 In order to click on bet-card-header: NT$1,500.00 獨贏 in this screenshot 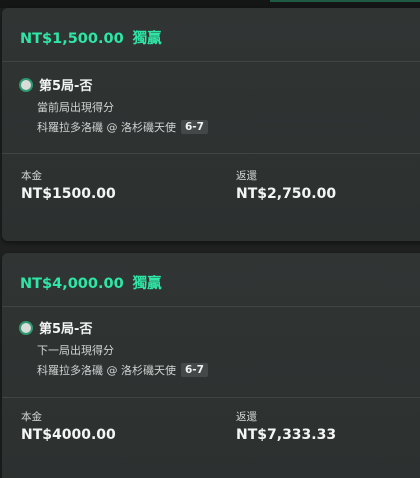, I will do `click(91, 37)`.